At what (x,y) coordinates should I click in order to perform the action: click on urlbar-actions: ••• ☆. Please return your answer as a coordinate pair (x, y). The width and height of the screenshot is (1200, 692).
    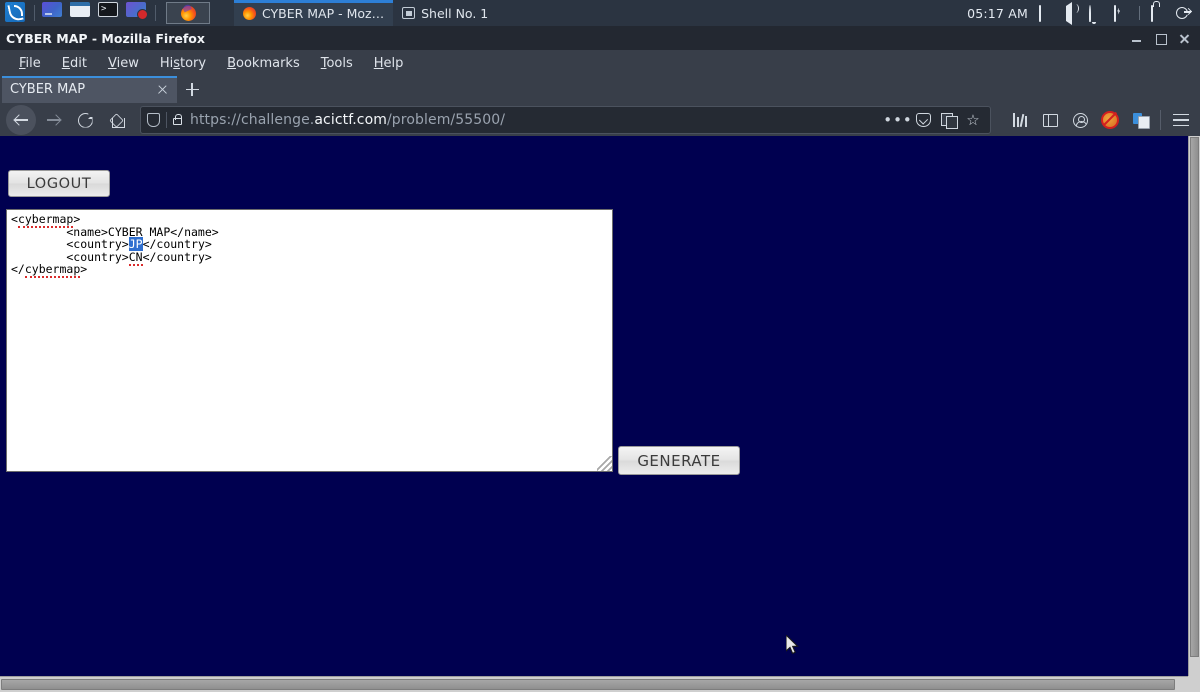
    Looking at the image, I should click on (933, 120).